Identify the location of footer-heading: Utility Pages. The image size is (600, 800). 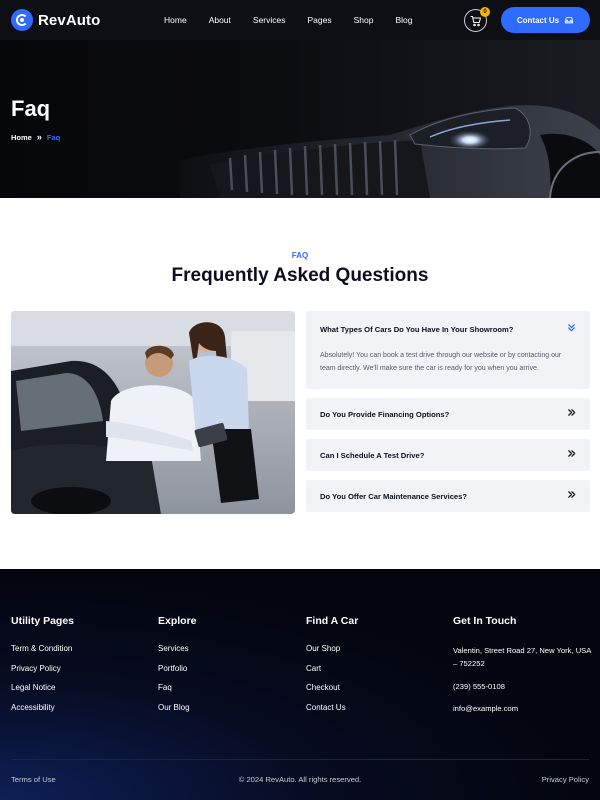
(43, 621).